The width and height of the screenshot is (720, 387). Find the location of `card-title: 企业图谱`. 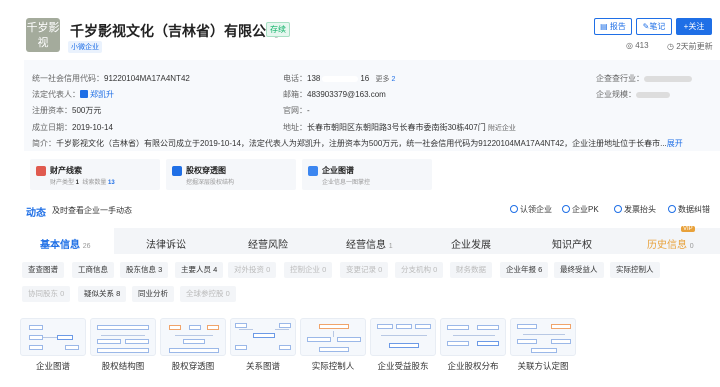

card-title: 企业图谱 is located at coordinates (338, 170).